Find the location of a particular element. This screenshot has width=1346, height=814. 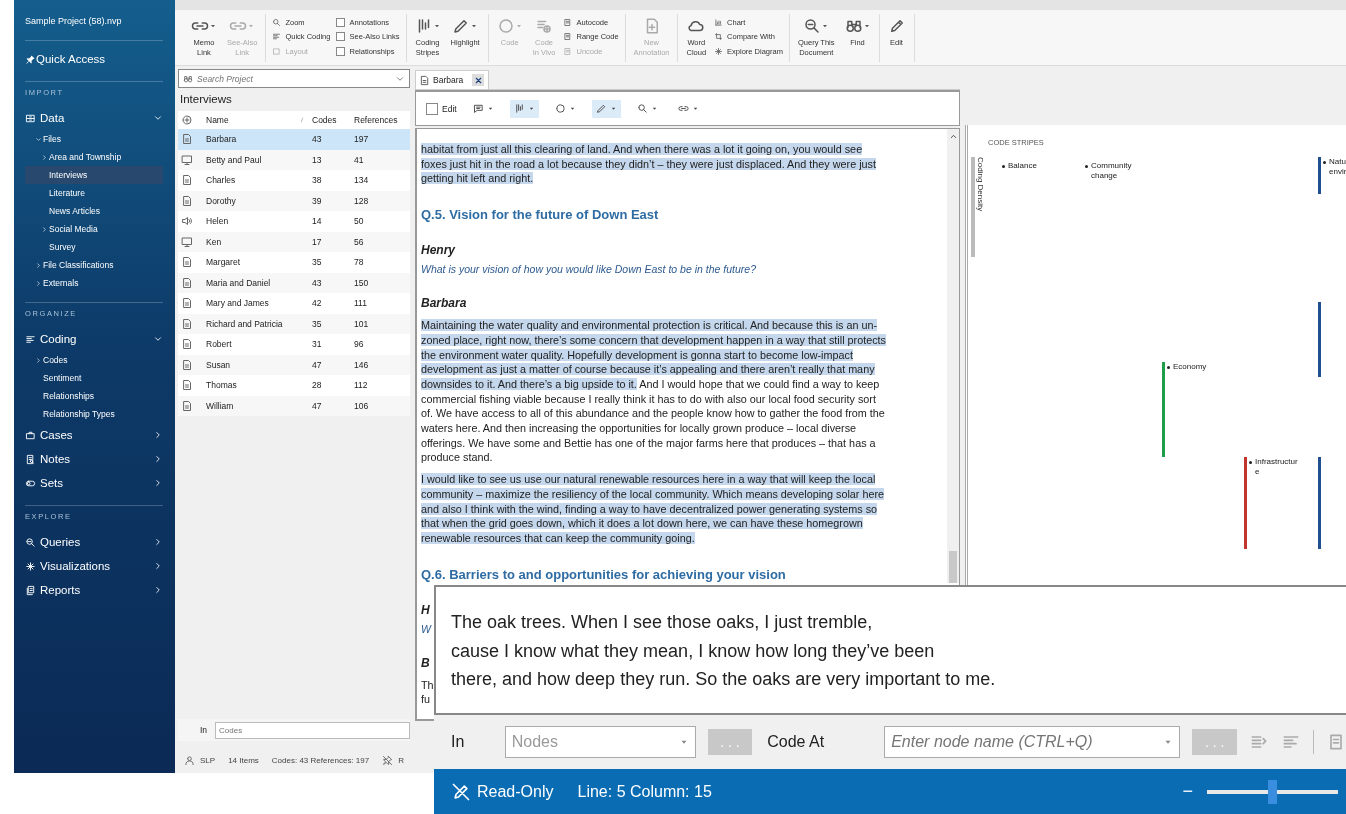

tree-item: Externals is located at coordinates (94, 283).